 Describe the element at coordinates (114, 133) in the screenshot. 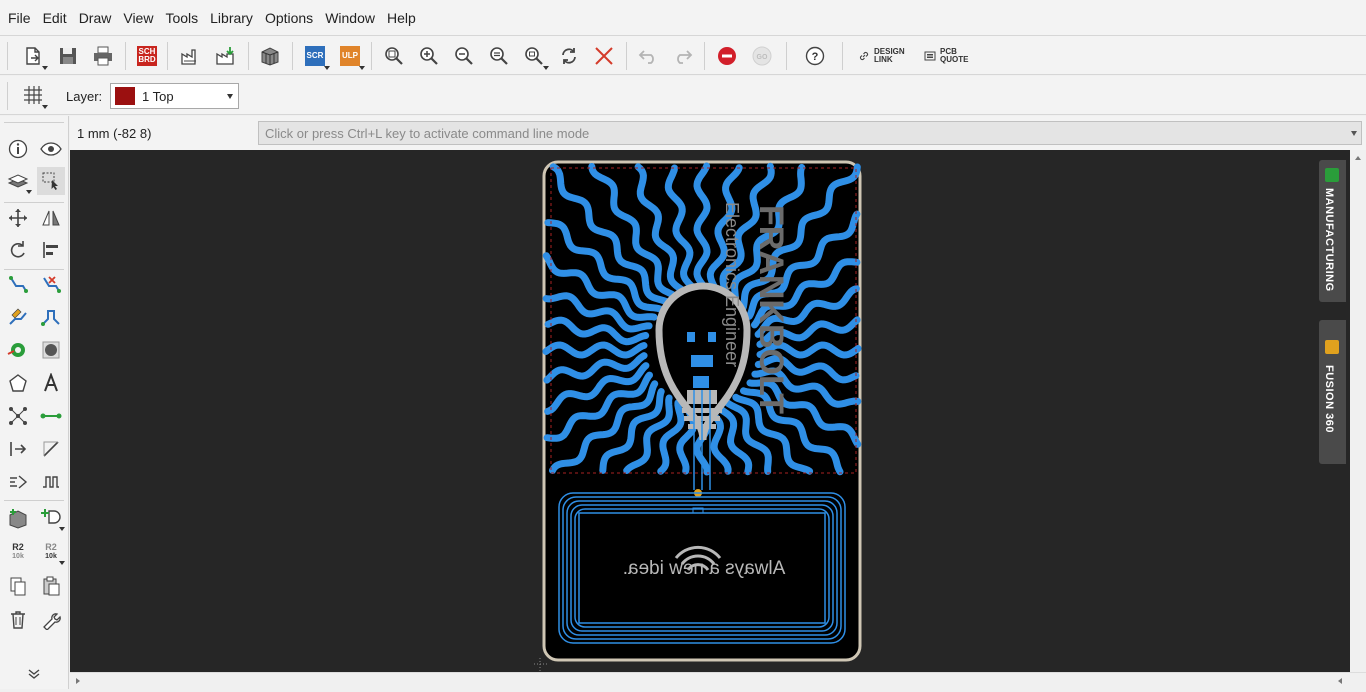

I see `coordinate-display: 1 mm (-82 8)` at that location.